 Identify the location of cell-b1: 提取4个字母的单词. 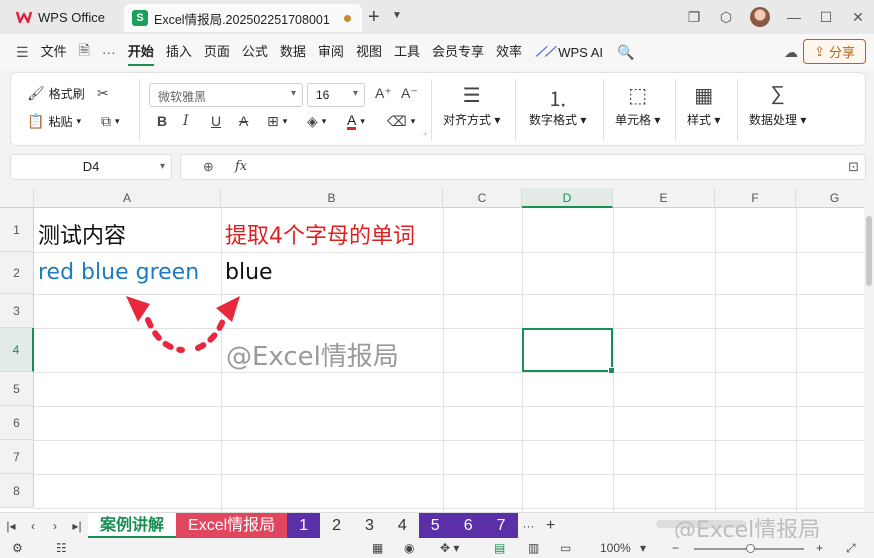
(320, 234).